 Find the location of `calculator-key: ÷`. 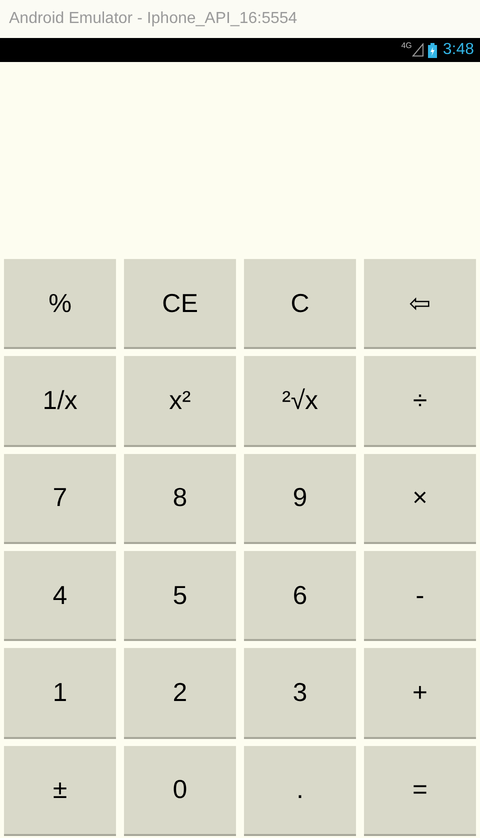

calculator-key: ÷ is located at coordinates (420, 401).